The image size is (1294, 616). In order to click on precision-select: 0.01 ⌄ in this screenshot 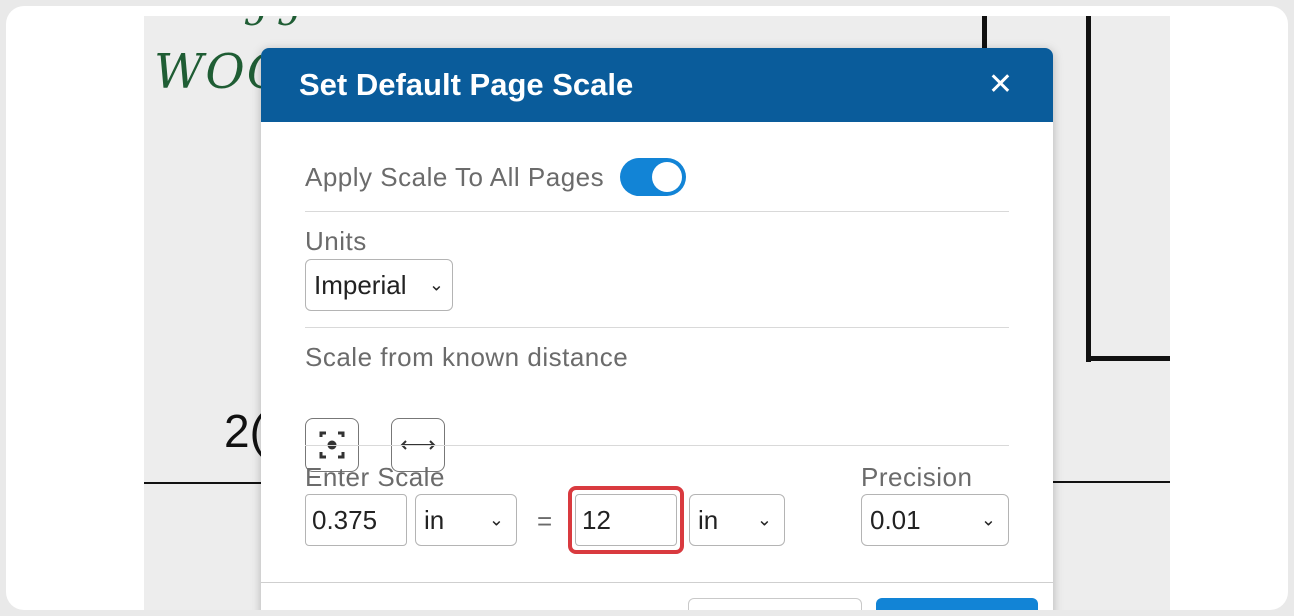, I will do `click(935, 520)`.